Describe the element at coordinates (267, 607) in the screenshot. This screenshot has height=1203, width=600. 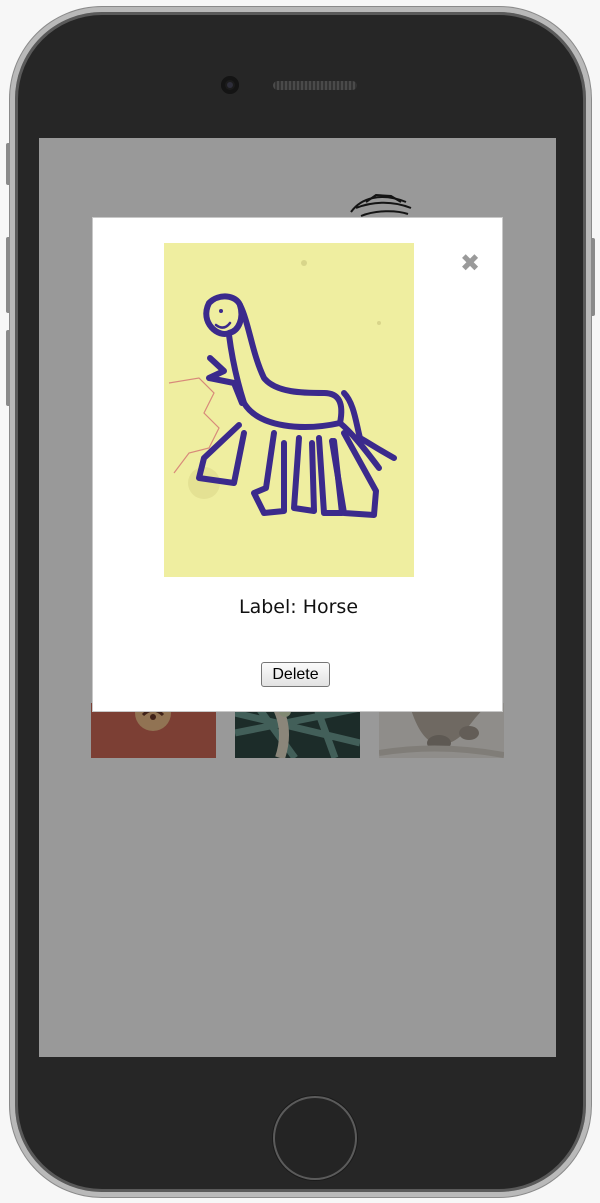
I see `label-prefix: Label:` at that location.